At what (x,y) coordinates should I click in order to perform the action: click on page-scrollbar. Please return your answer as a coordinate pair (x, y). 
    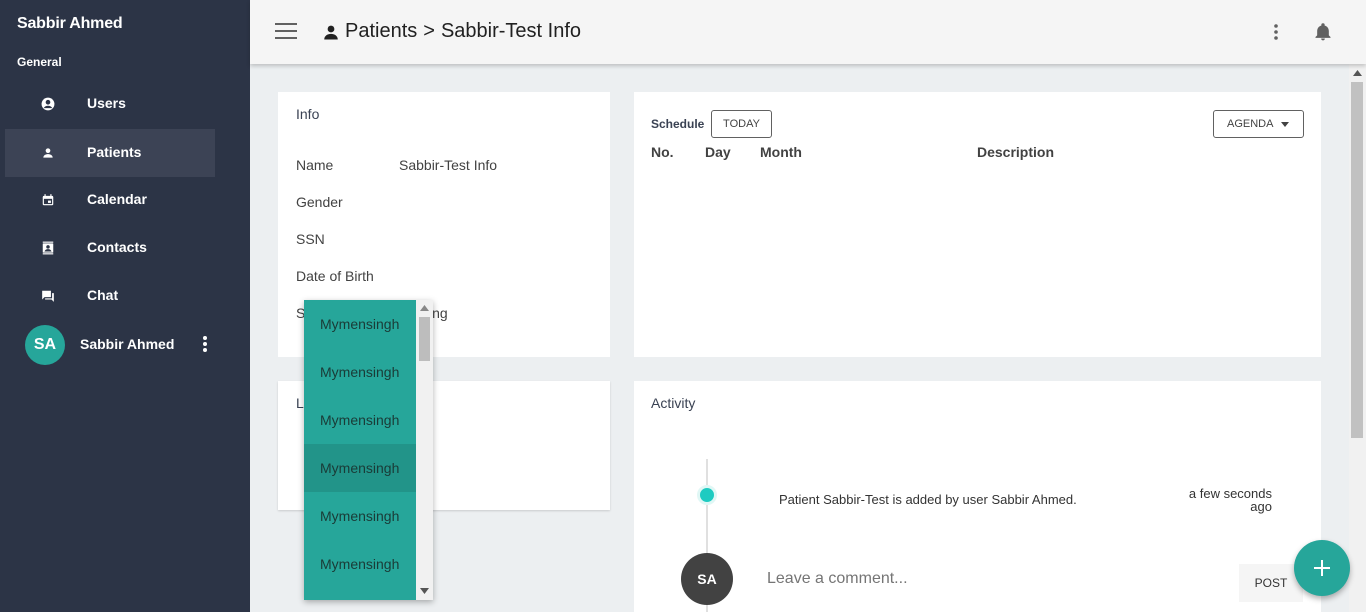
    Looking at the image, I should click on (1357, 338).